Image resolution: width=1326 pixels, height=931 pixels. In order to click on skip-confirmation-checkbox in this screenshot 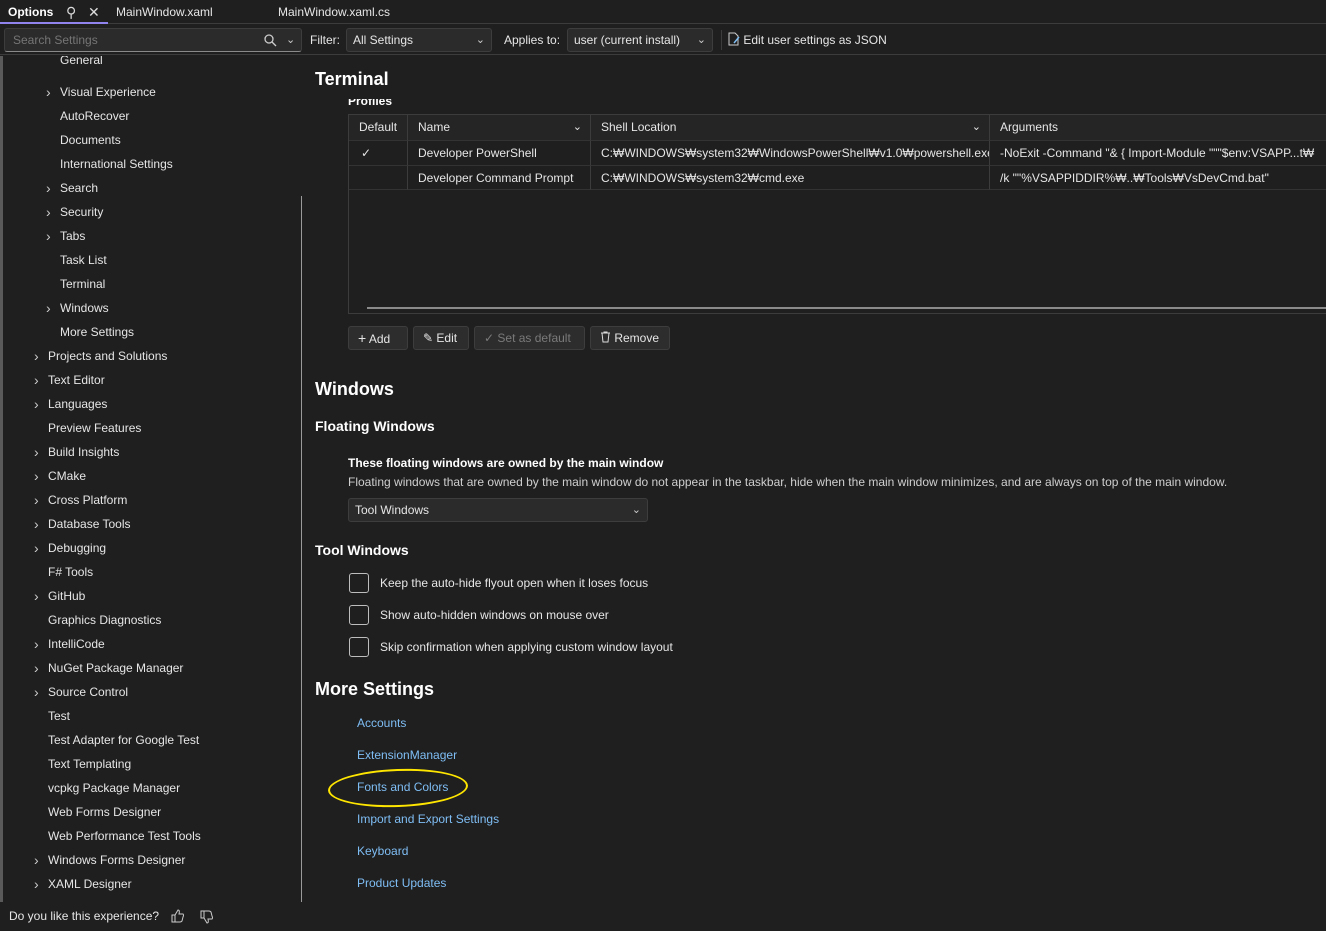, I will do `click(359, 647)`.